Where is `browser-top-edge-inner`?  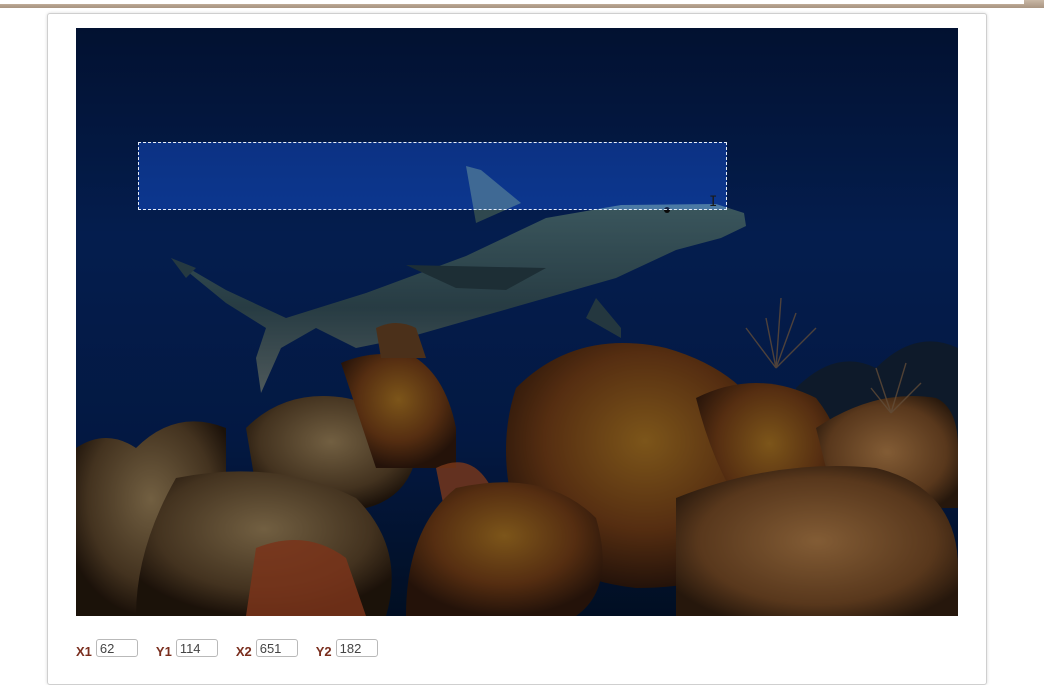 browser-top-edge-inner is located at coordinates (512, 2).